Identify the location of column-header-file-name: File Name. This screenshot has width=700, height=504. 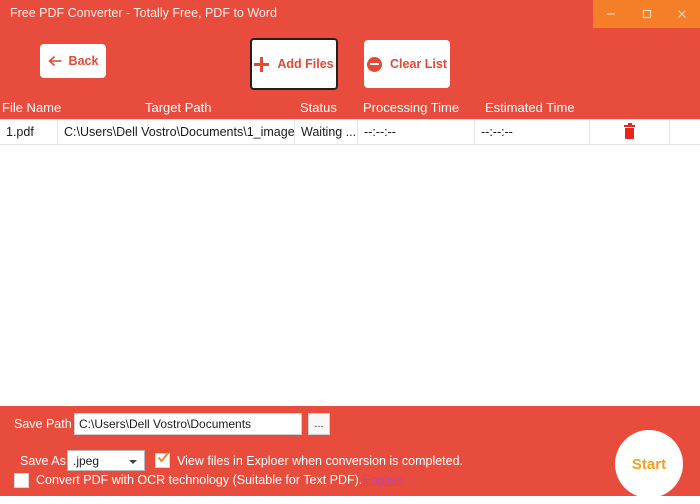
(31, 107).